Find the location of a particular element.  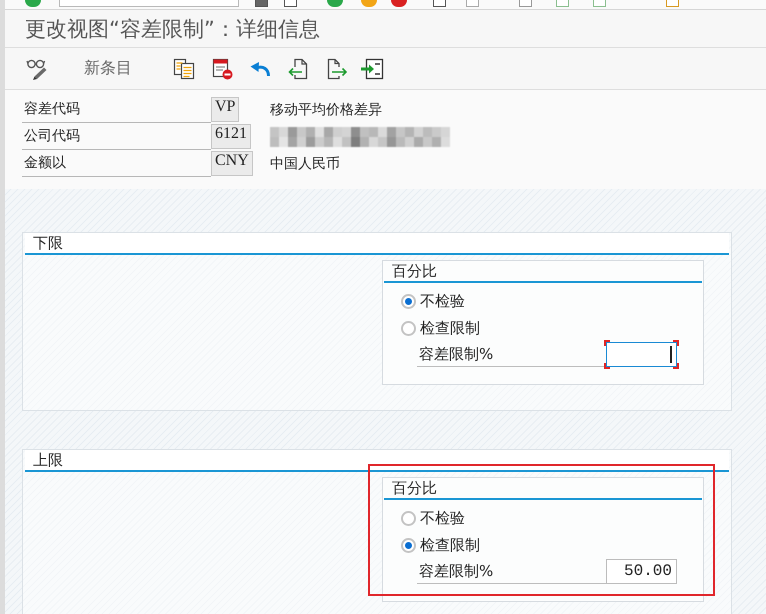

page-right-arrow-icon is located at coordinates (337, 69).